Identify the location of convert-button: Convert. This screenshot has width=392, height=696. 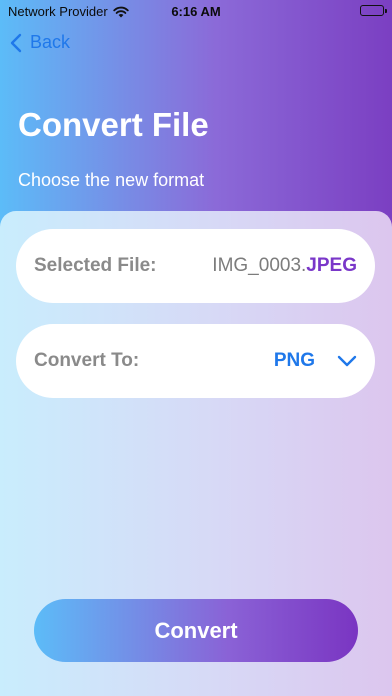
(196, 630).